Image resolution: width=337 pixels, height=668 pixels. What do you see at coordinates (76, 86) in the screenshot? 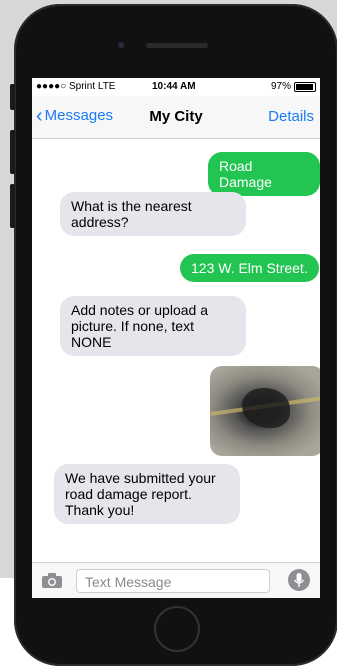
I see `carrier-signal: ●●●●○ Sprint LTE` at bounding box center [76, 86].